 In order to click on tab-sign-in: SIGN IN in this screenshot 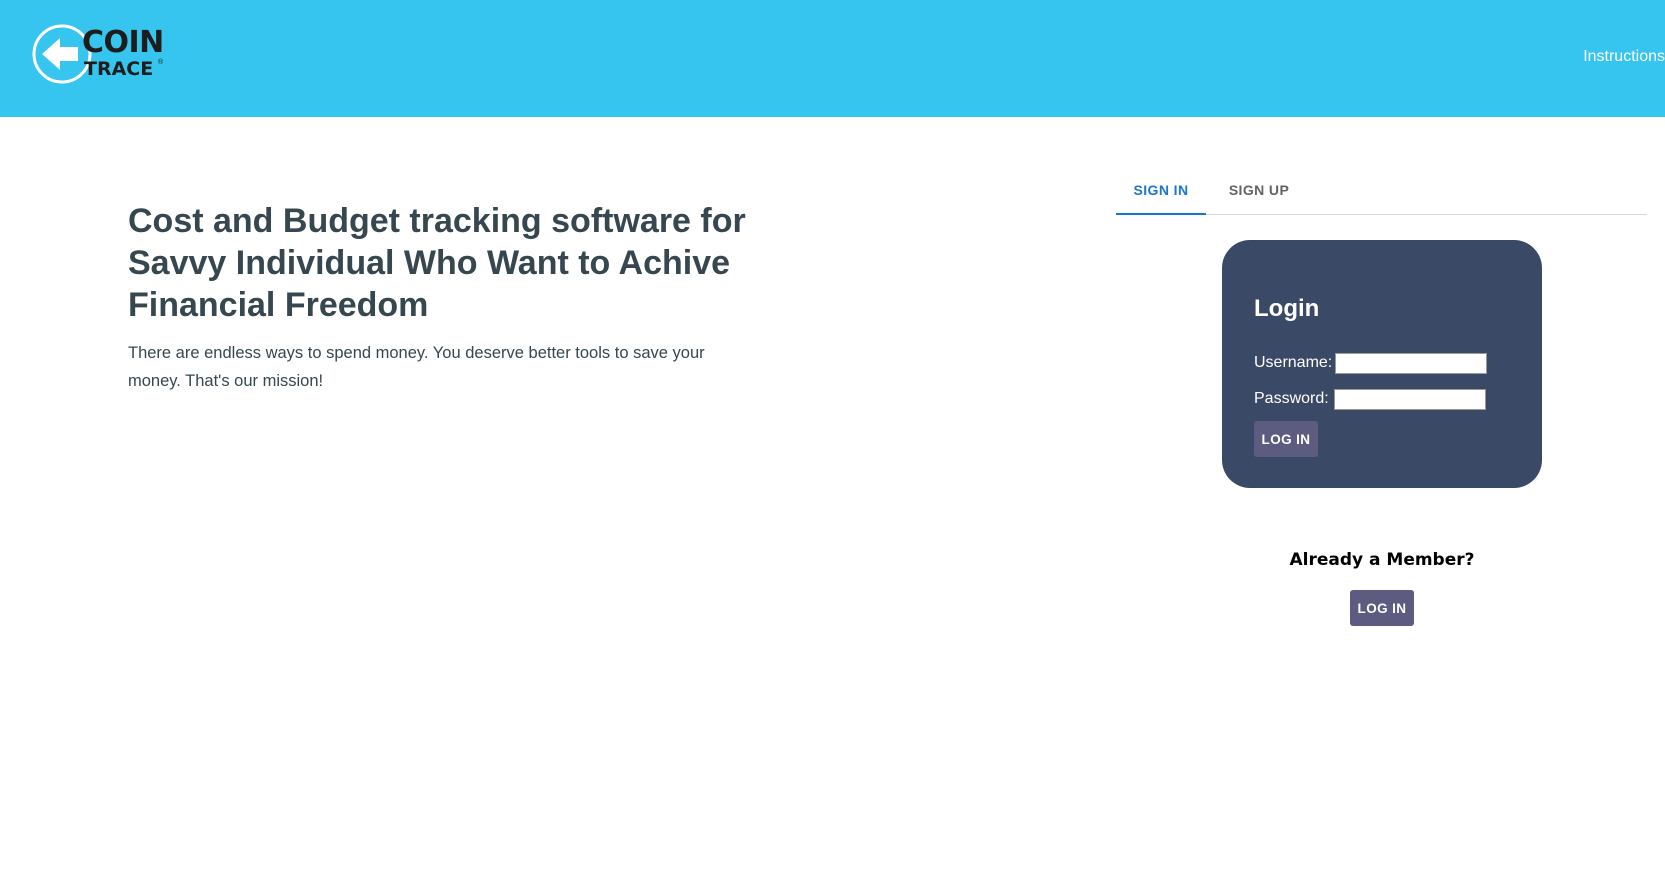, I will do `click(1161, 190)`.